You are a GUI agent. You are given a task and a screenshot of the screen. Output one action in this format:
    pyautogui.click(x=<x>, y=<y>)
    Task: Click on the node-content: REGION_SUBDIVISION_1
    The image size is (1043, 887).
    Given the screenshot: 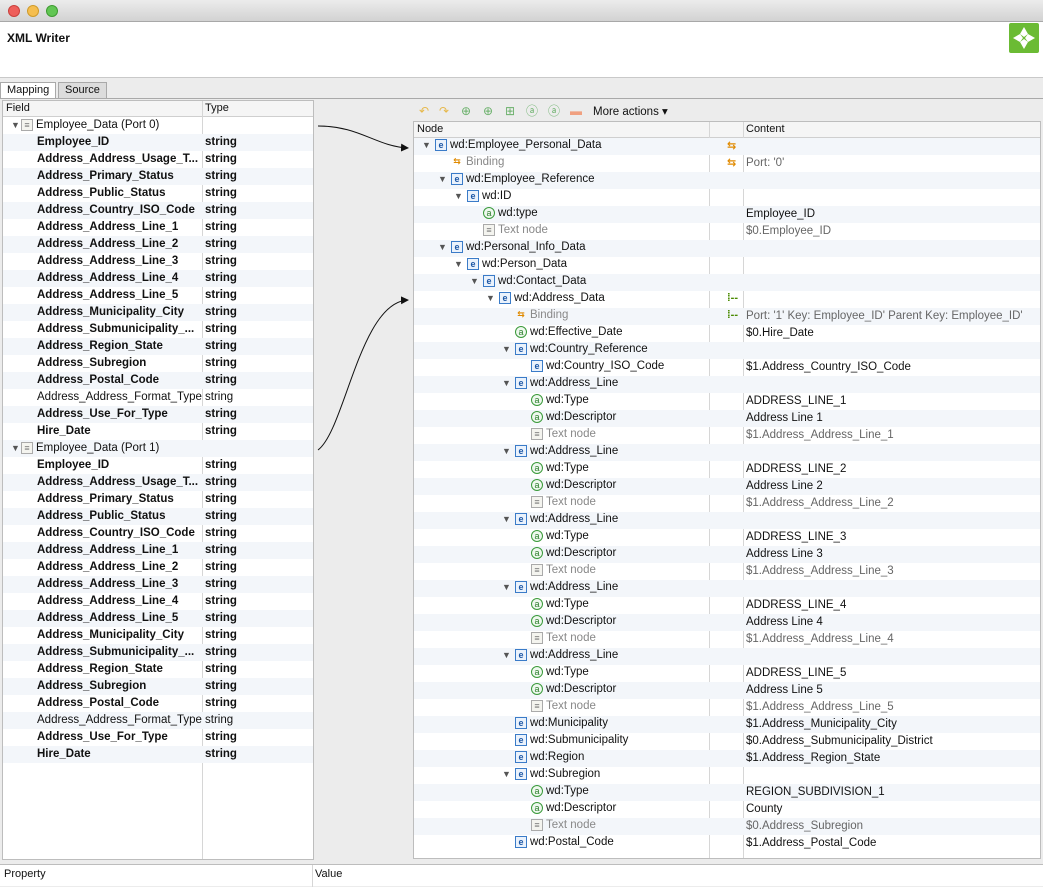 What is the action you would take?
    pyautogui.click(x=815, y=792)
    